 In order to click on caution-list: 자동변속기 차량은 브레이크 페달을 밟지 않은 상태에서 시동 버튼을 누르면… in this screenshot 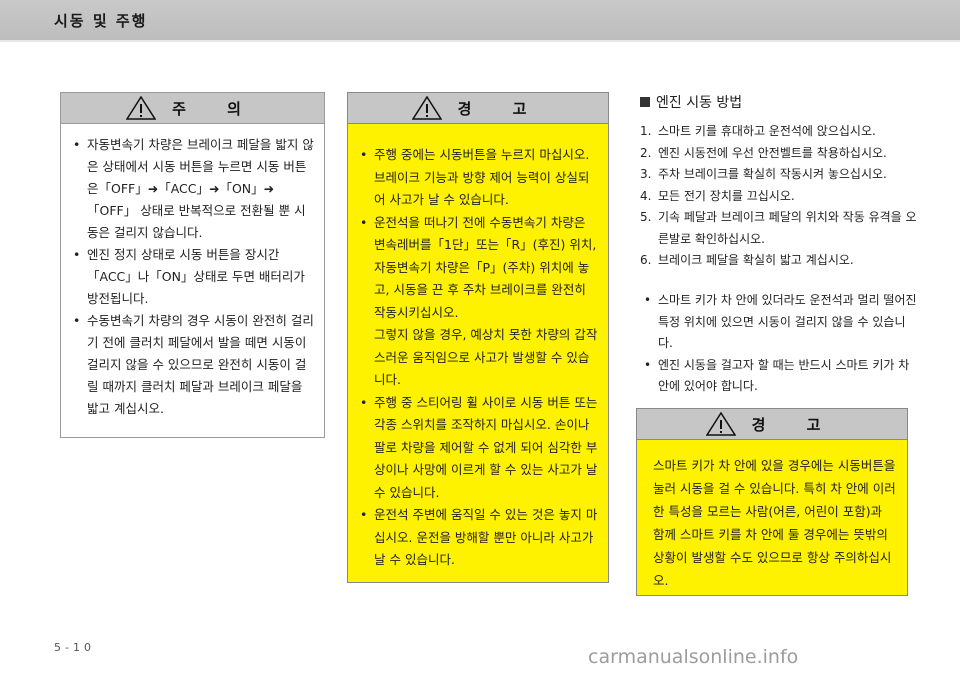, I will do `click(192, 272)`.